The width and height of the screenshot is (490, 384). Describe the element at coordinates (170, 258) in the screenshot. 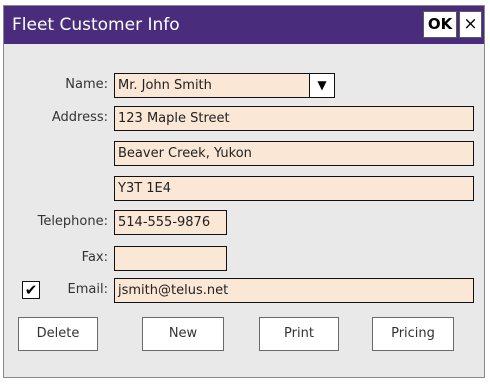

I see `fax-field` at that location.